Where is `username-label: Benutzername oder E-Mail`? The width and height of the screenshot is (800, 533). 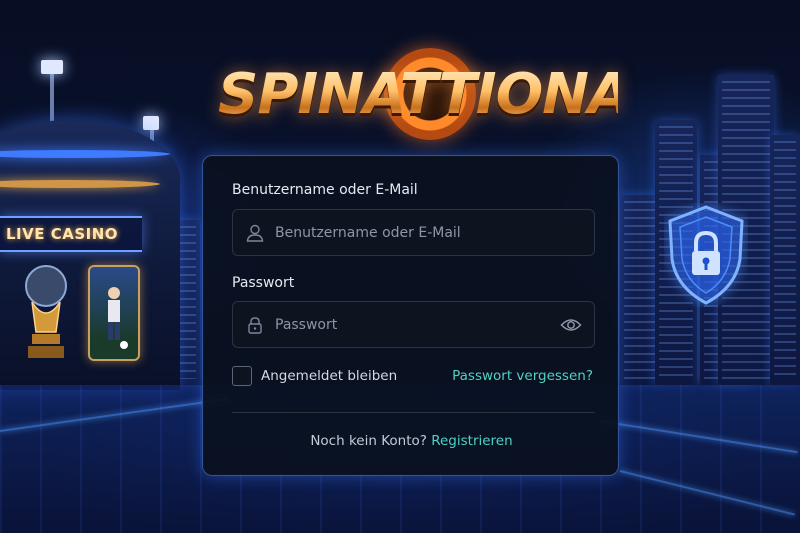 username-label: Benutzername oder E-Mail is located at coordinates (325, 190).